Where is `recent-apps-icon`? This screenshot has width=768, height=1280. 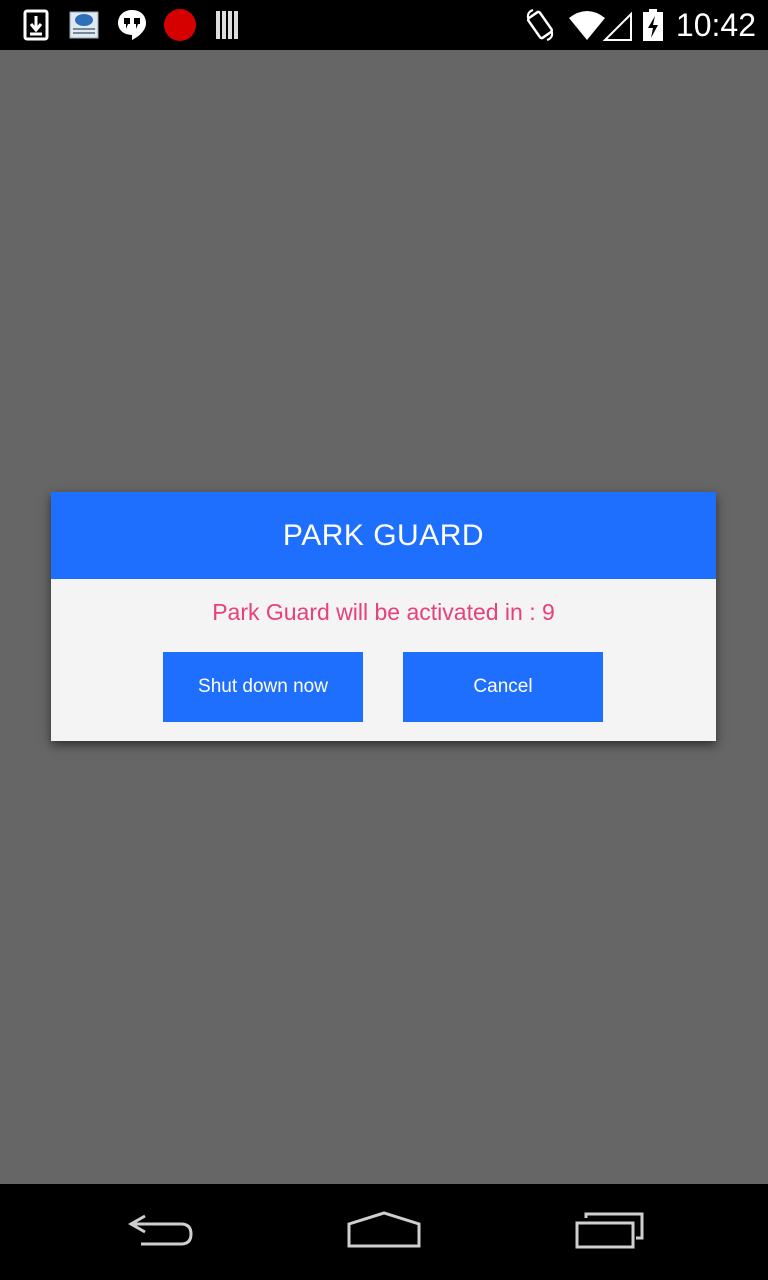
recent-apps-icon is located at coordinates (610, 1232).